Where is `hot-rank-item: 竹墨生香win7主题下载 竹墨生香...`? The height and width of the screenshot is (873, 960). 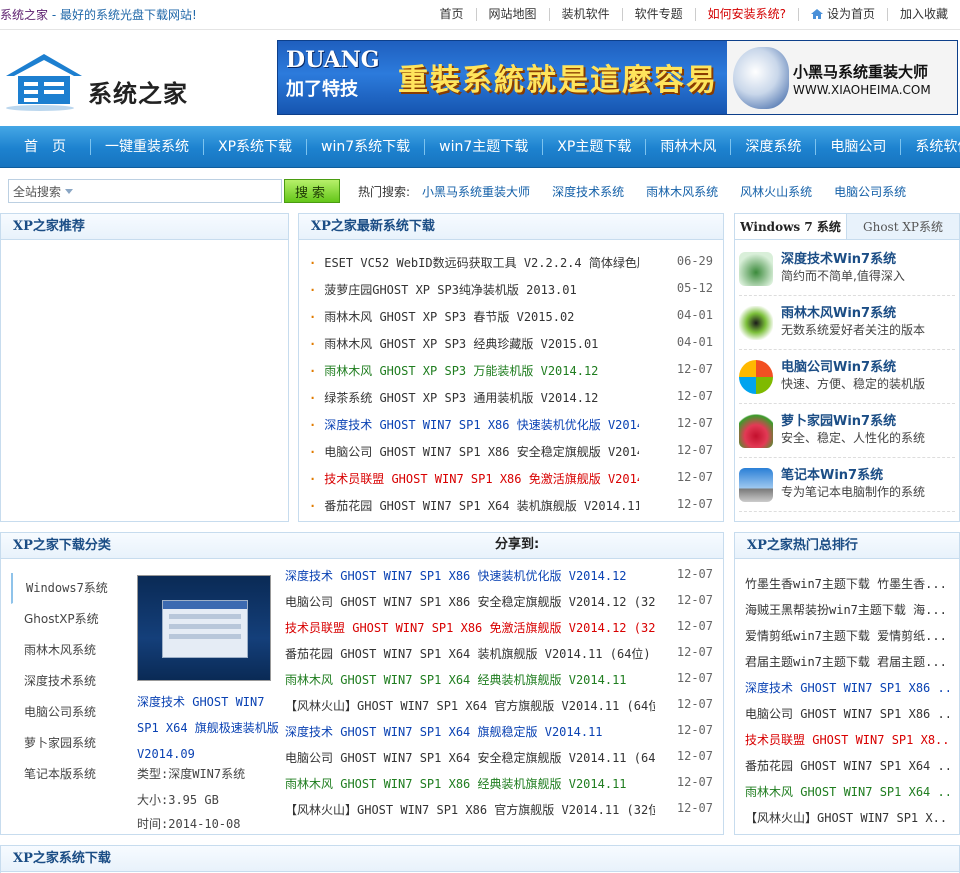
hot-rank-item: 竹墨生香win7主题下载 竹墨生香... is located at coordinates (847, 584).